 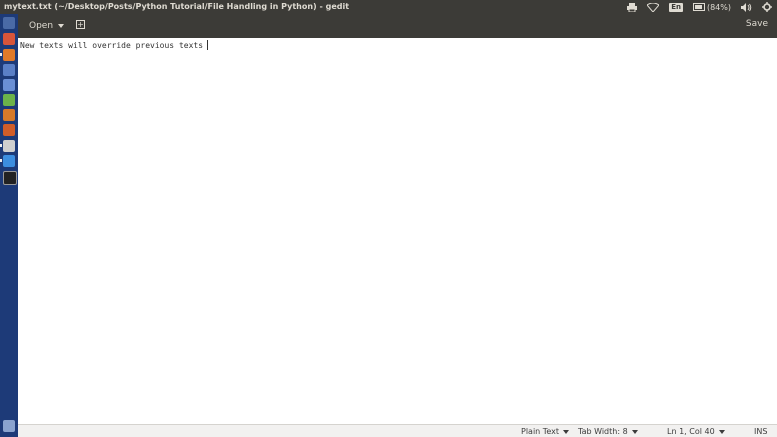 I want to click on cursor-position: Ln 1, Col 40, so click(x=696, y=431).